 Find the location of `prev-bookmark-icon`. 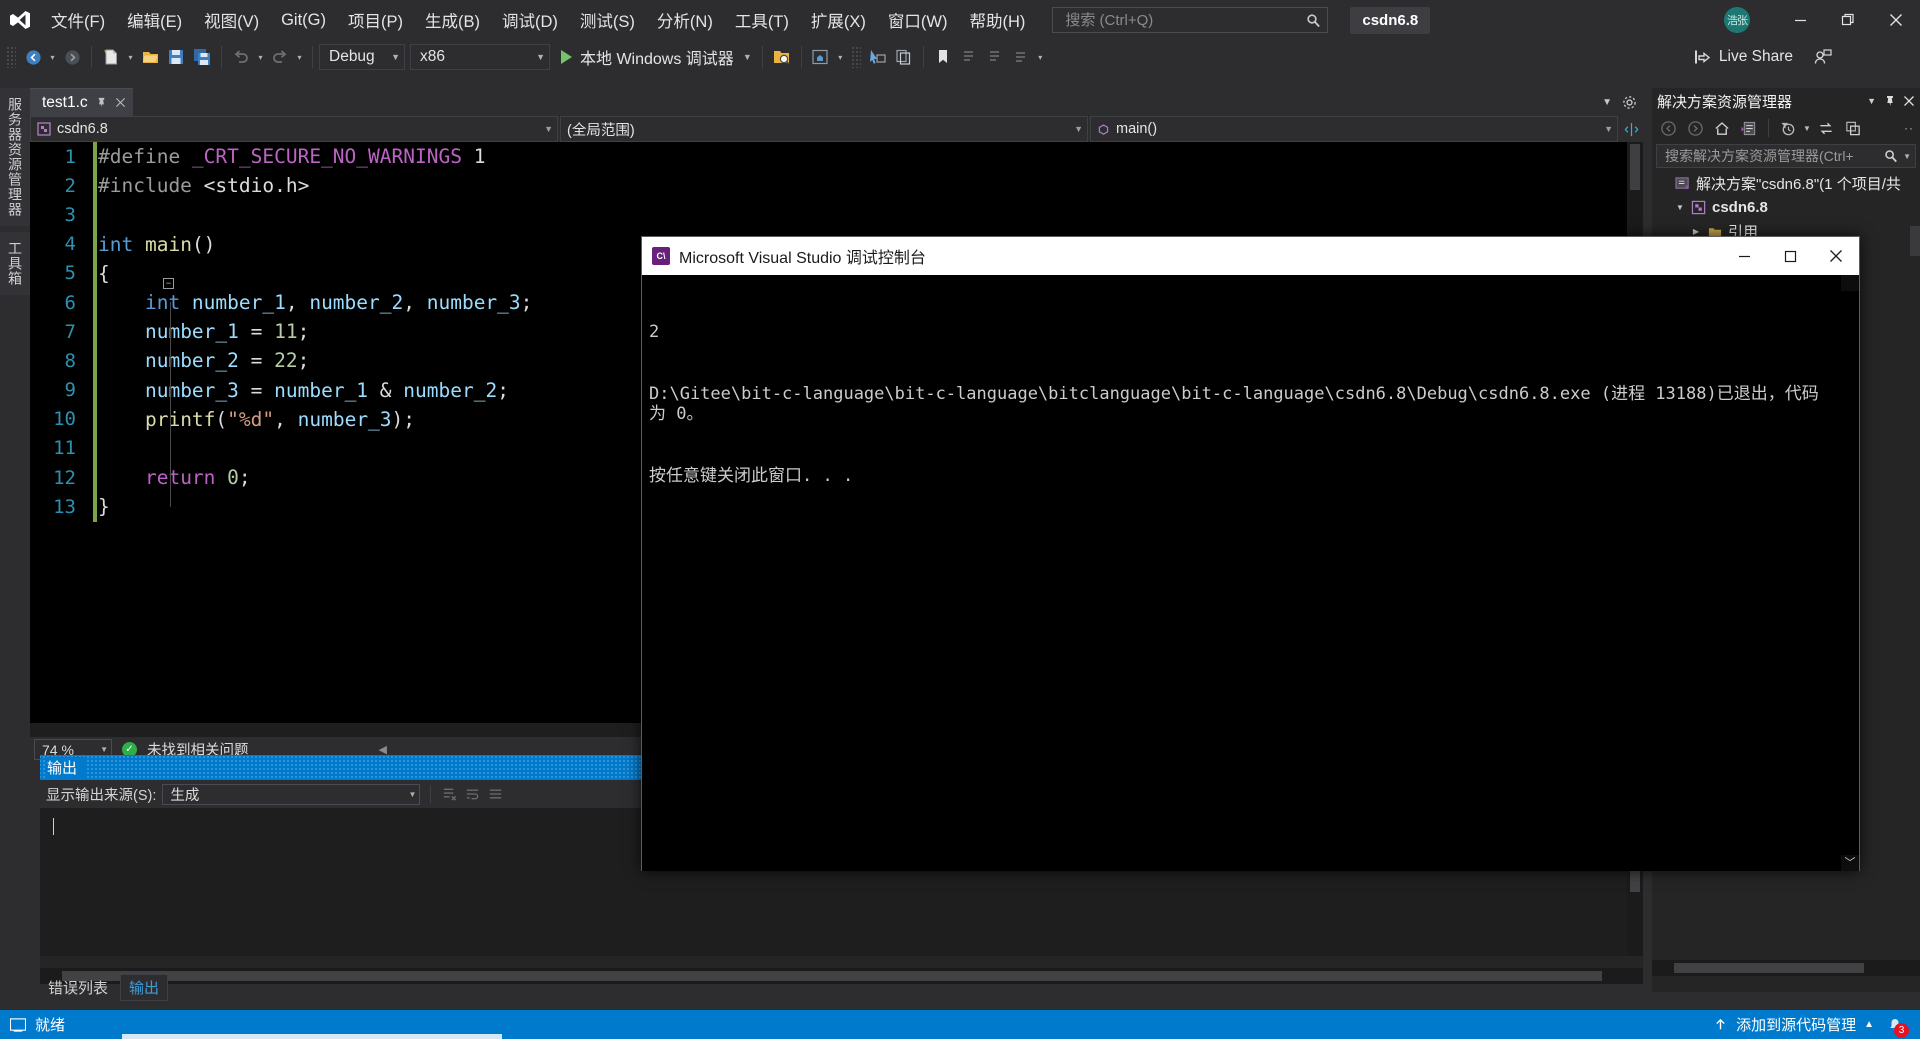

prev-bookmark-icon is located at coordinates (969, 57).